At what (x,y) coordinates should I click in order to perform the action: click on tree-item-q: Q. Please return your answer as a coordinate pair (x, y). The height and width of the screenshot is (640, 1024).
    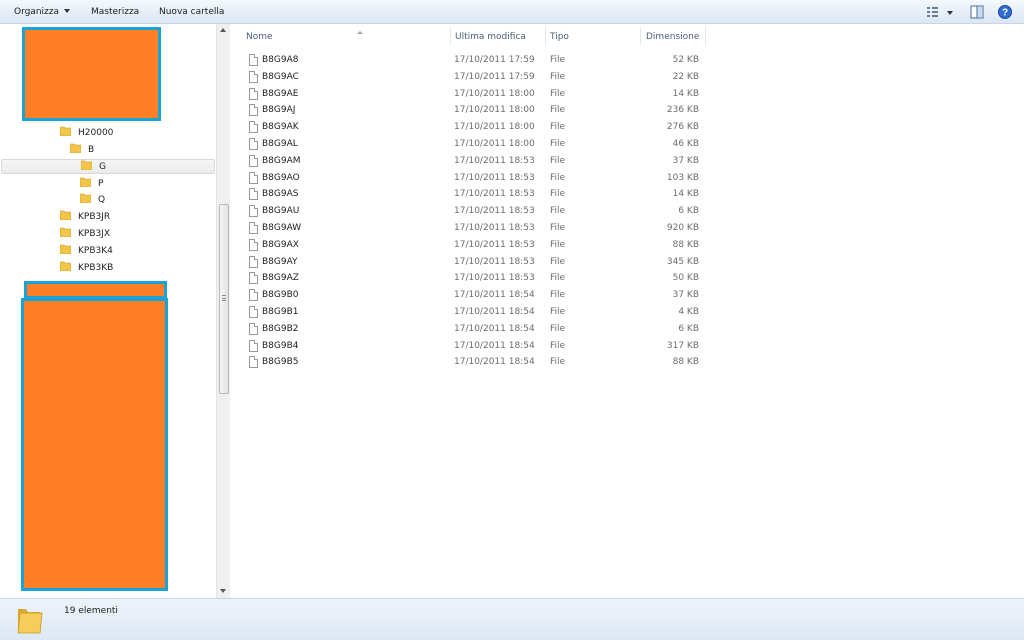
    Looking at the image, I should click on (92, 200).